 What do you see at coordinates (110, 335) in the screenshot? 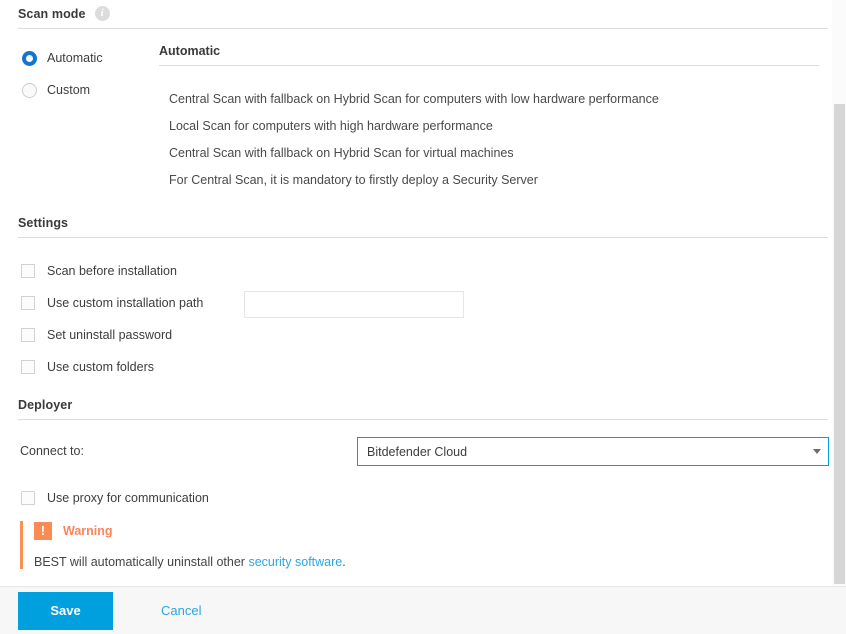
I see `checkbox-label: Set uninstall password` at bounding box center [110, 335].